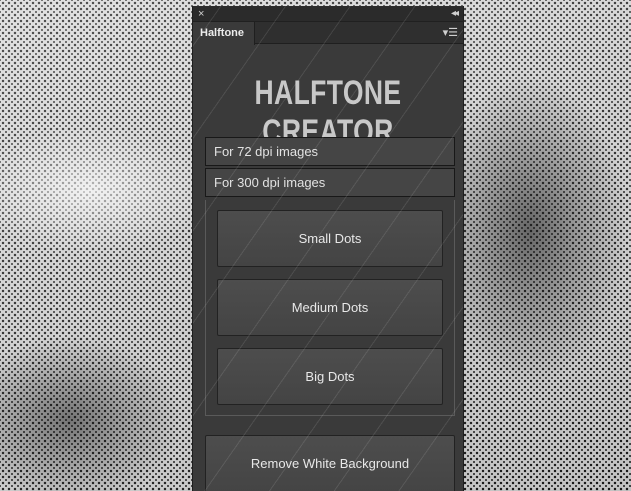 The image size is (631, 491). Describe the element at coordinates (455, 14) in the screenshot. I see `collapse-icon: ◂◂` at that location.